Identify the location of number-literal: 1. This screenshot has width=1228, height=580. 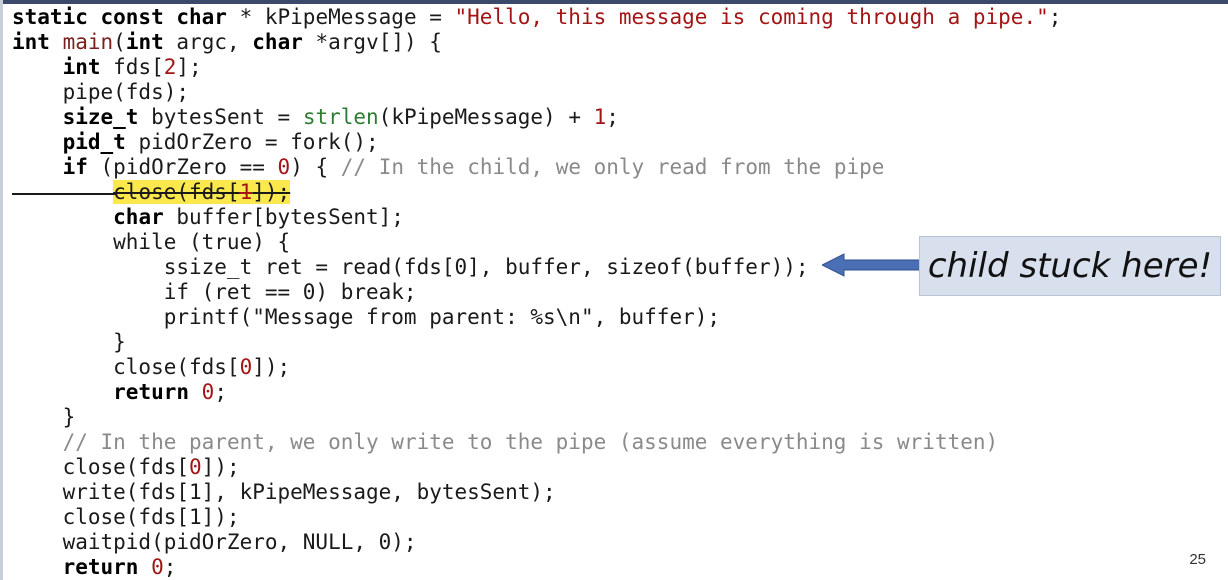
(600, 117).